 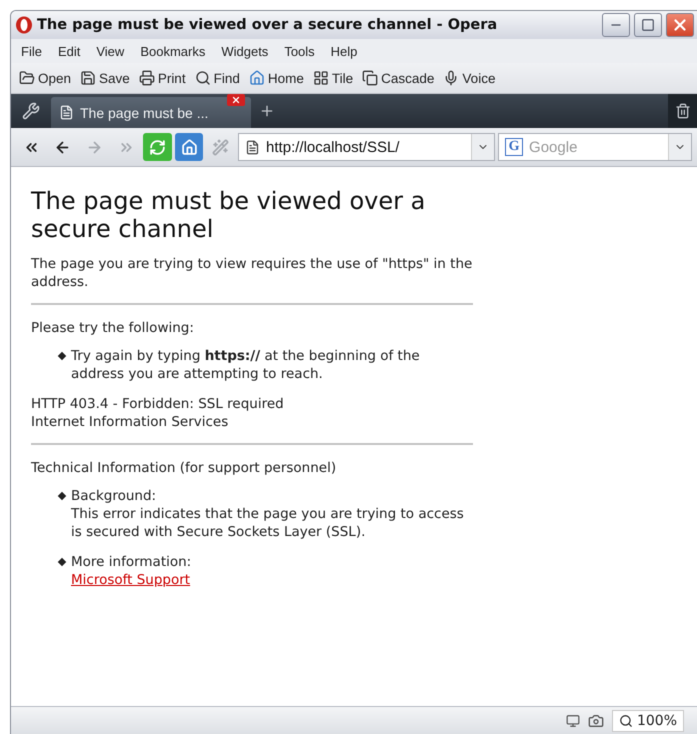 What do you see at coordinates (175, 51) in the screenshot?
I see `menu-item: Bookmarks` at bounding box center [175, 51].